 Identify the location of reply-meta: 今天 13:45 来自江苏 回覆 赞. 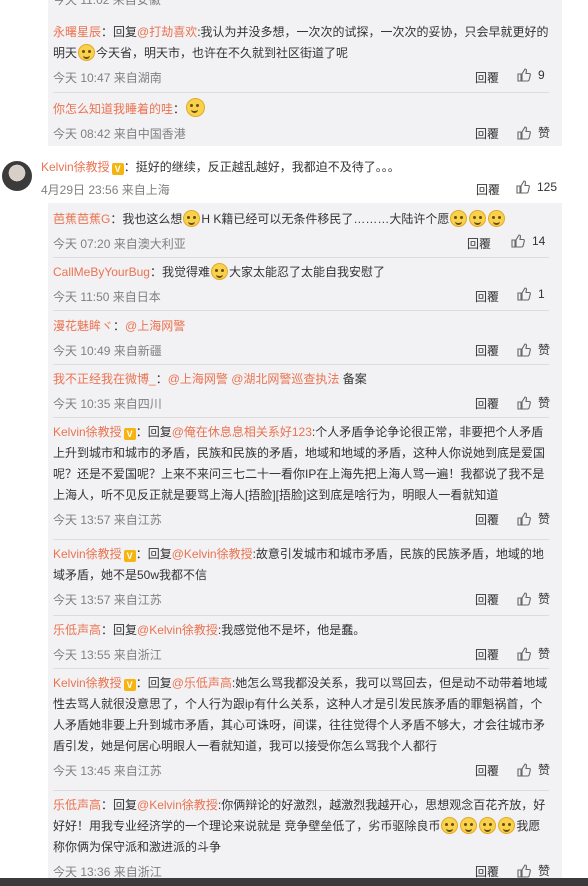
(301, 770).